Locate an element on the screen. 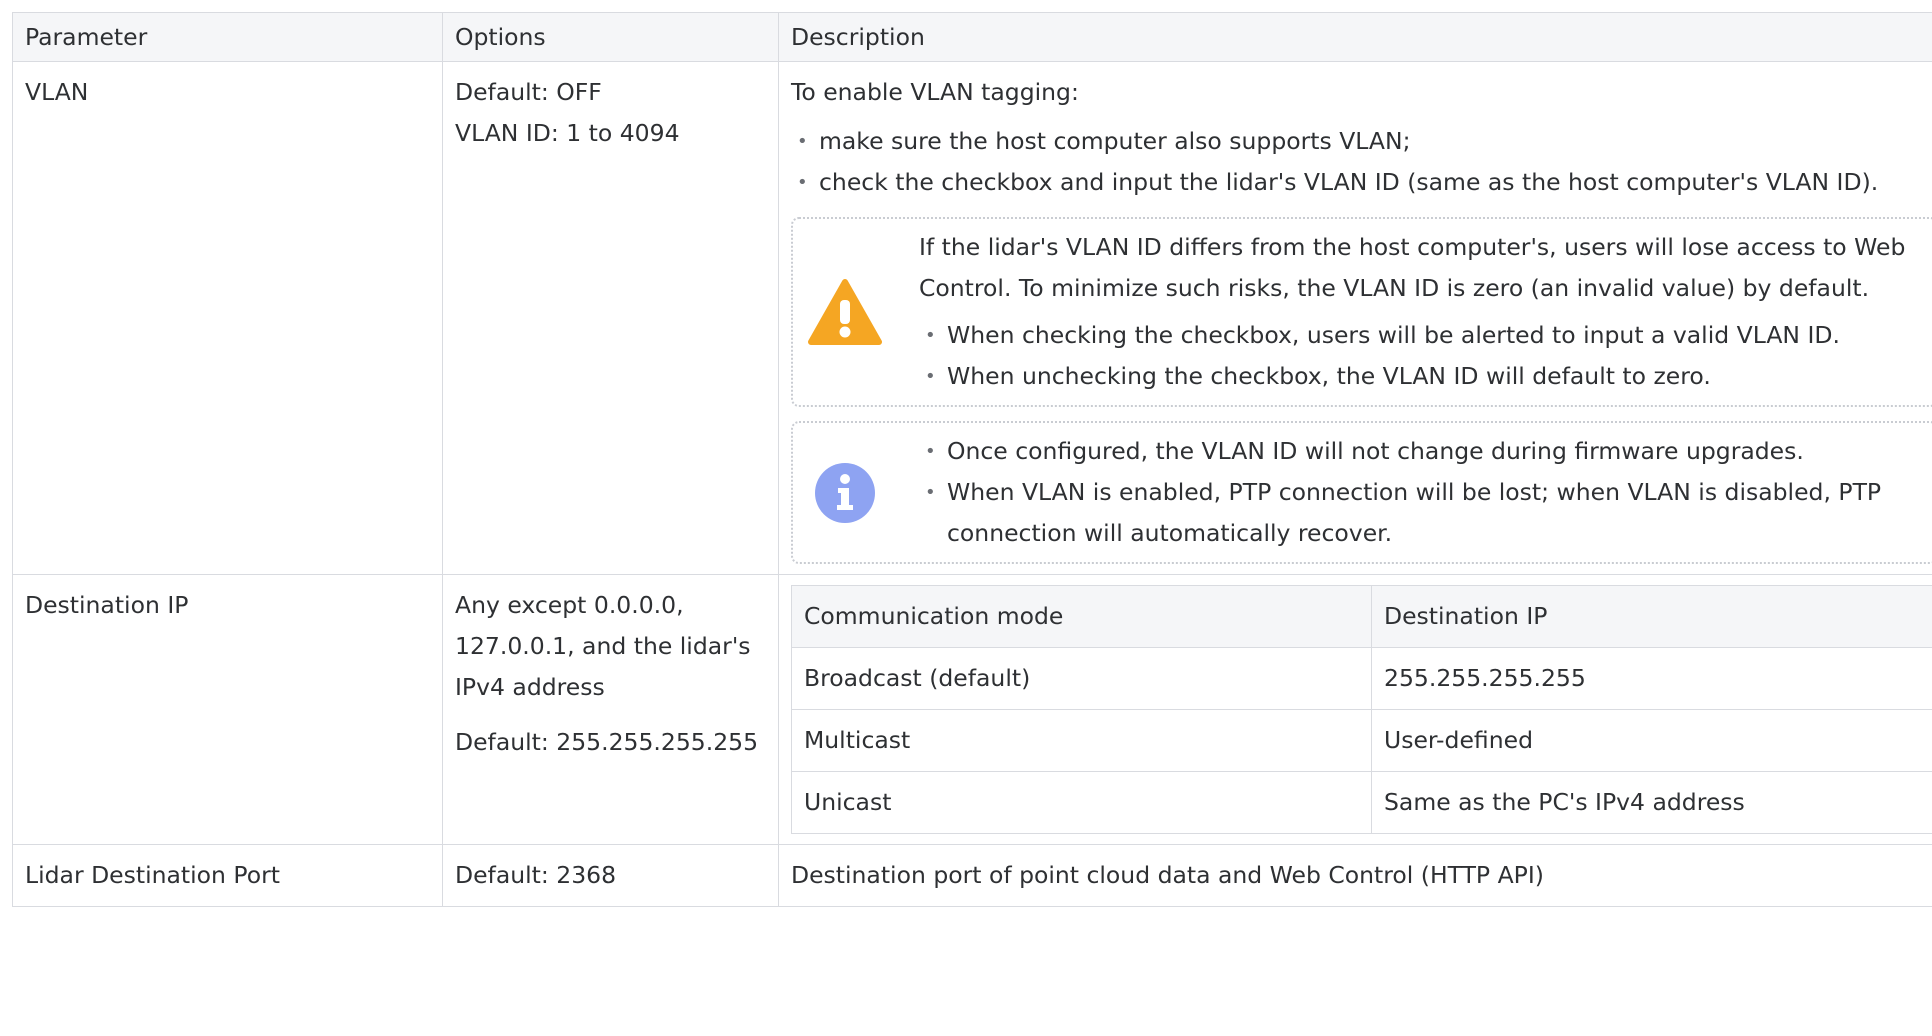 This screenshot has width=1932, height=1036. warning-icon is located at coordinates (845, 312).